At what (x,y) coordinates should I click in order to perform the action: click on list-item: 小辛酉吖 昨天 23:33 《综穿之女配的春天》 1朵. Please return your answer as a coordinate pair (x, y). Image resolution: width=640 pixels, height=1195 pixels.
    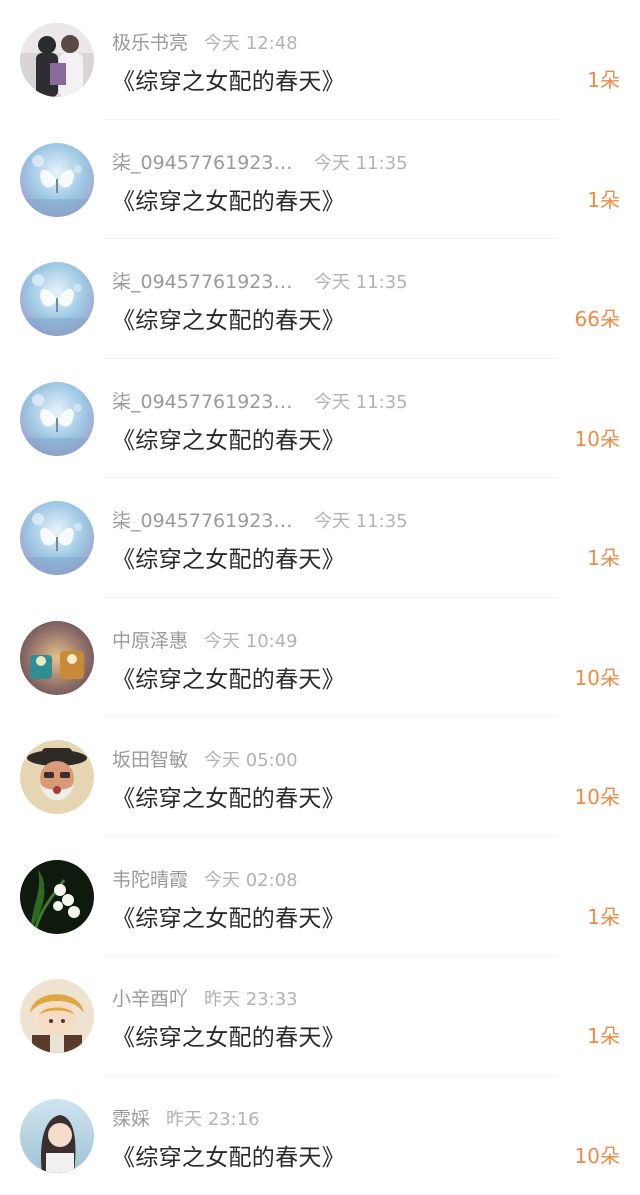
    Looking at the image, I should click on (320, 1016).